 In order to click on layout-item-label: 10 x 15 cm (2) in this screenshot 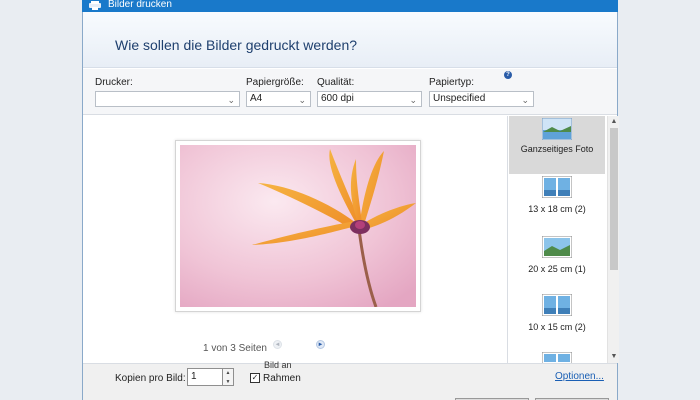, I will do `click(557, 327)`.